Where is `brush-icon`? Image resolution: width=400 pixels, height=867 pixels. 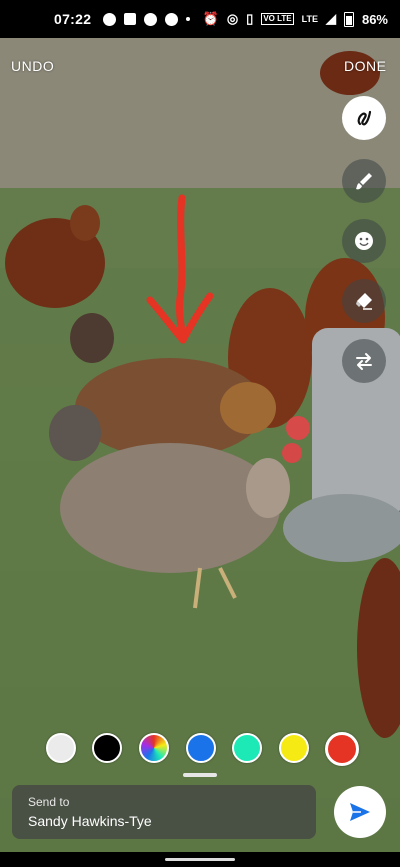
brush-icon is located at coordinates (364, 181).